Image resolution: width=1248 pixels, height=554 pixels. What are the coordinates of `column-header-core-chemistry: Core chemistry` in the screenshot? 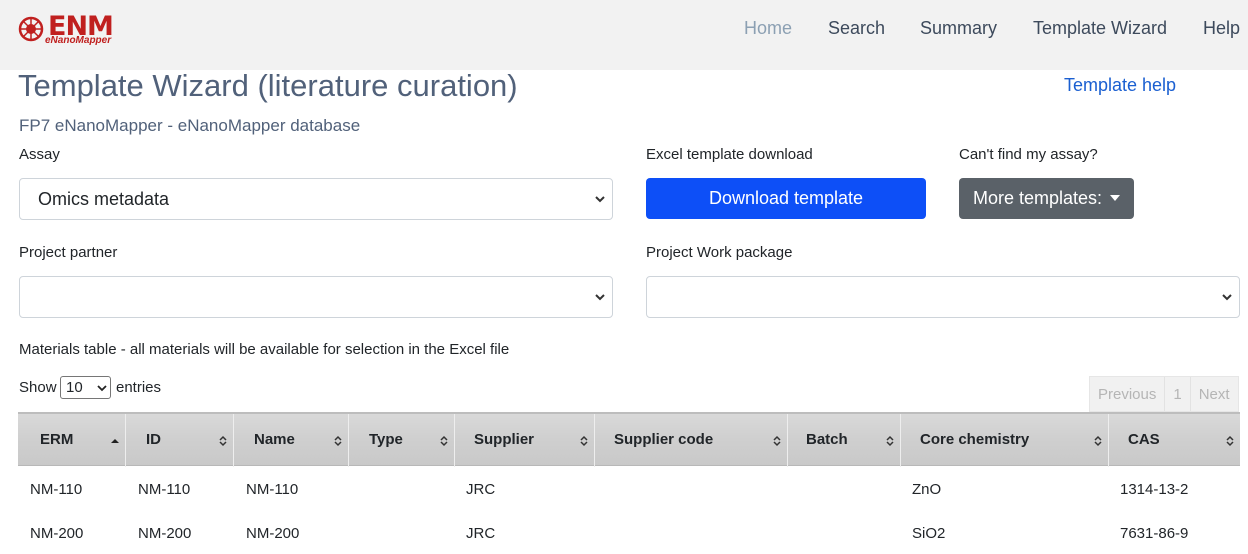 It's located at (1005, 440).